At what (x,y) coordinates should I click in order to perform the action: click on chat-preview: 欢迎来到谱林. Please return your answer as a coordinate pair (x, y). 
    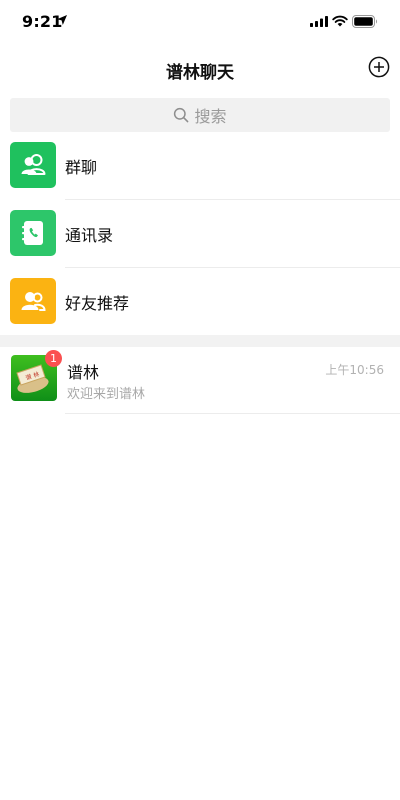
    Looking at the image, I should click on (106, 394).